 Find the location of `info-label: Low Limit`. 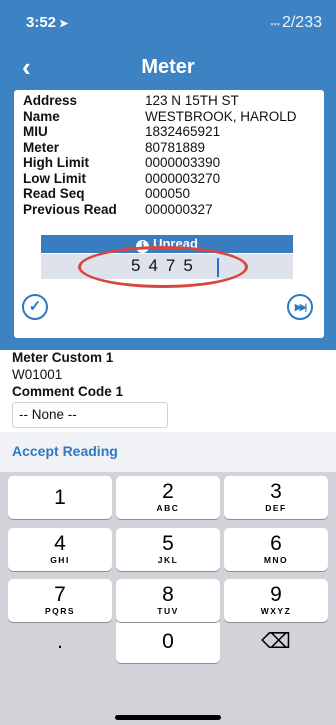

info-label: Low Limit is located at coordinates (54, 178).